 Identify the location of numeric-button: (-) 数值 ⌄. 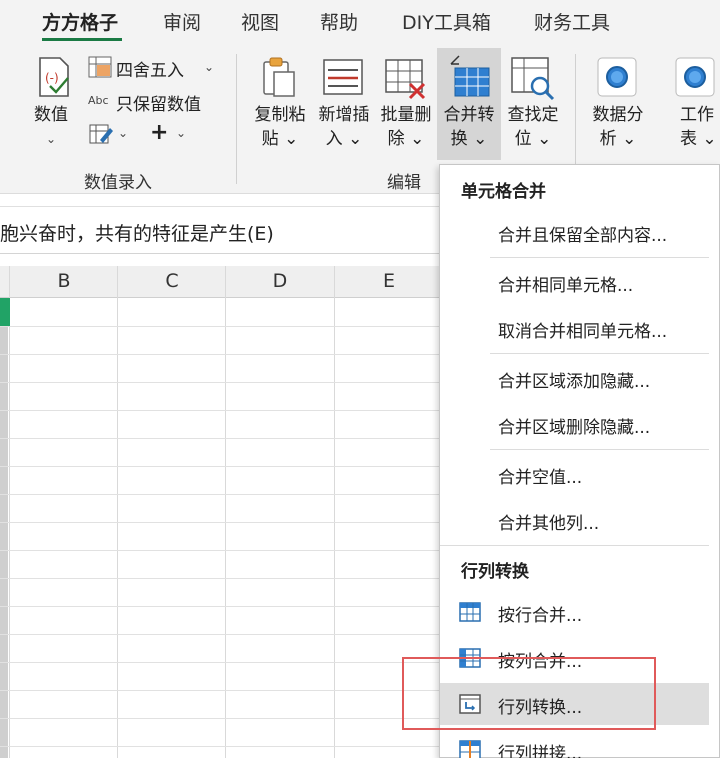
(53, 102).